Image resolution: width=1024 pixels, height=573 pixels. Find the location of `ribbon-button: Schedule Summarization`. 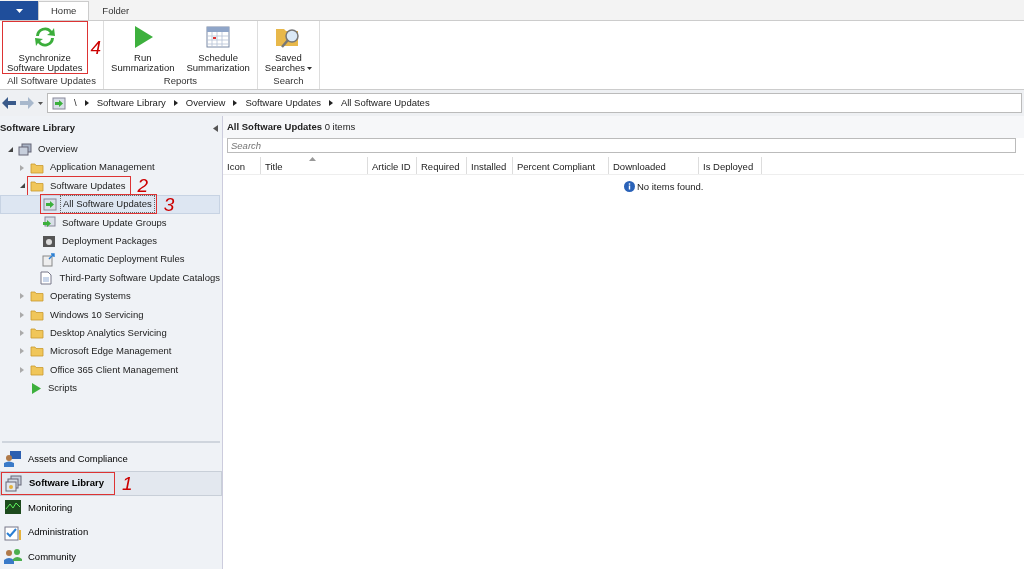

ribbon-button: Schedule Summarization is located at coordinates (218, 47).